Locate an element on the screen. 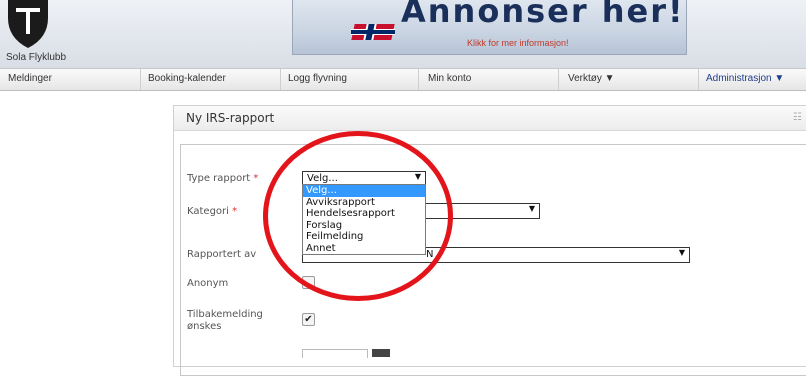 This screenshot has height=376, width=806. panel-header: Ny IRS-rapport ☷ is located at coordinates (490, 118).